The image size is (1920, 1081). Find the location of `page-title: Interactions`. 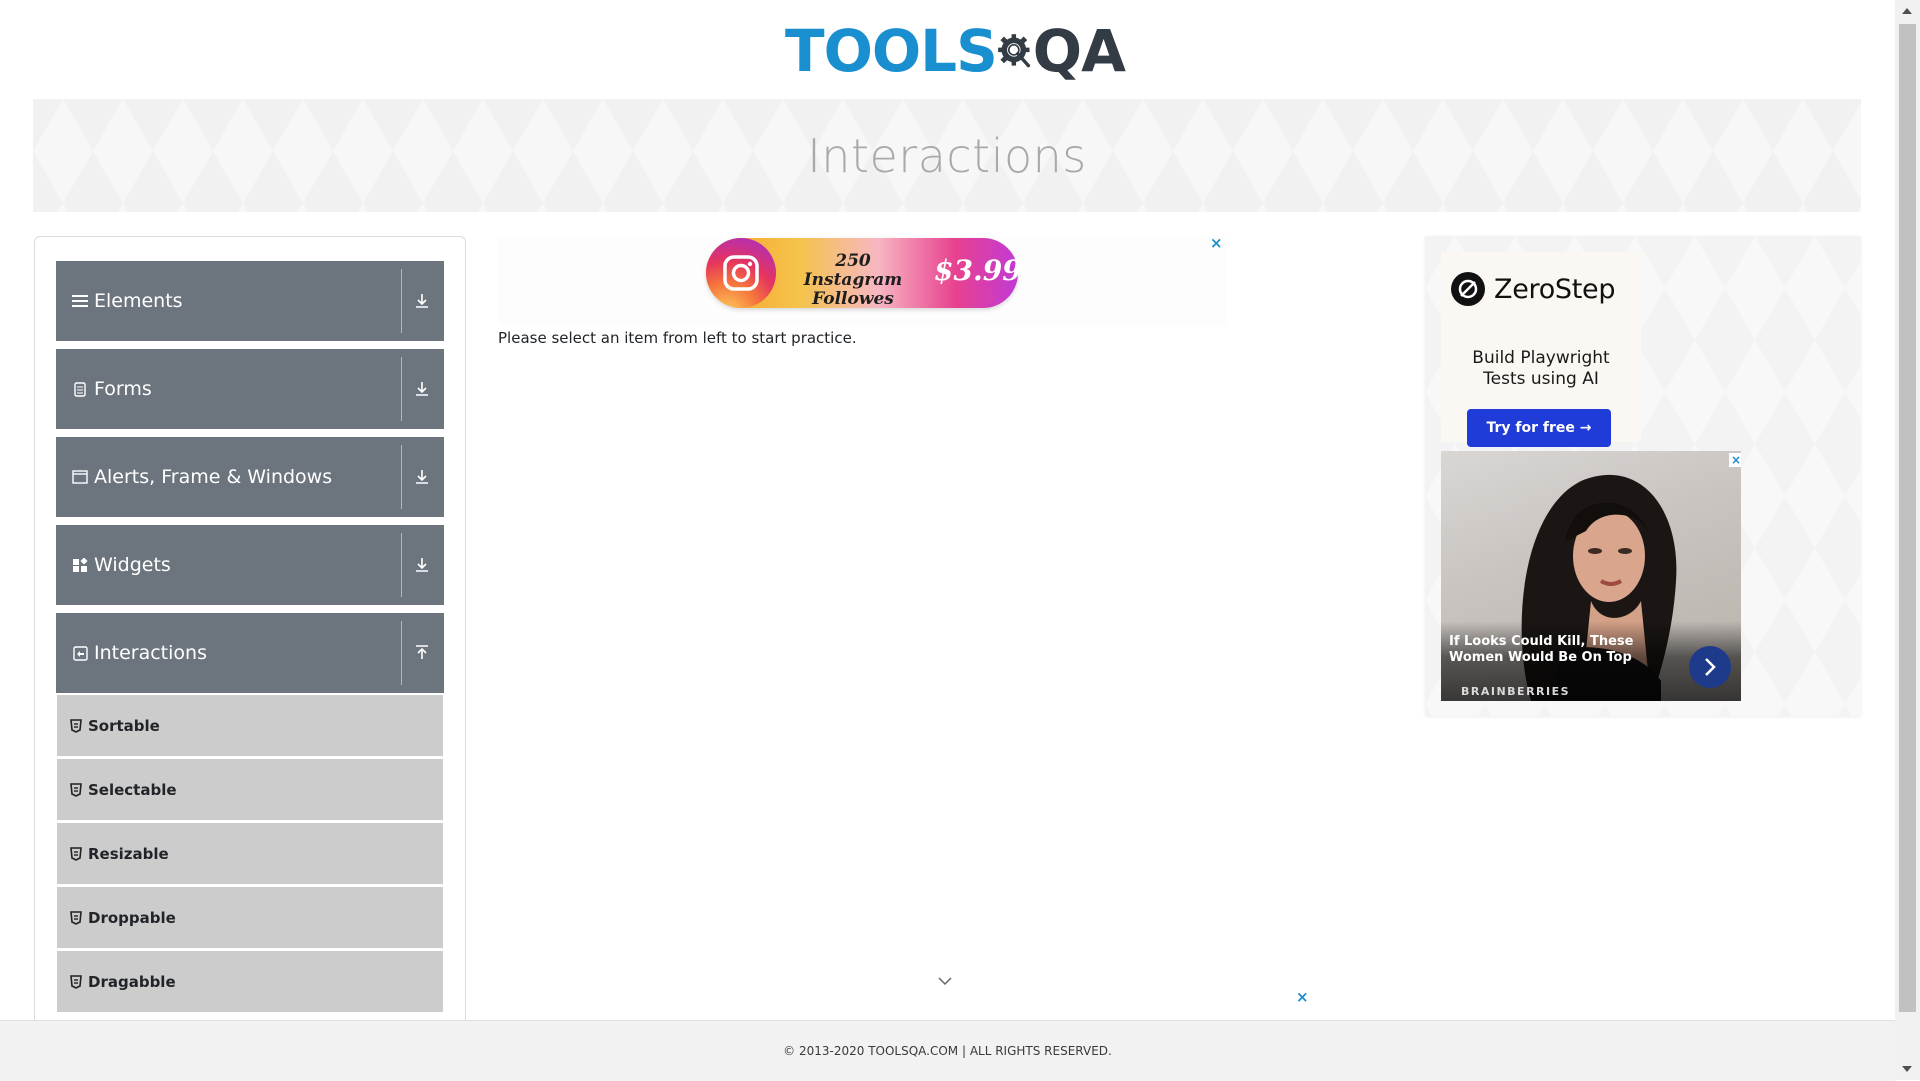

page-title: Interactions is located at coordinates (947, 155).